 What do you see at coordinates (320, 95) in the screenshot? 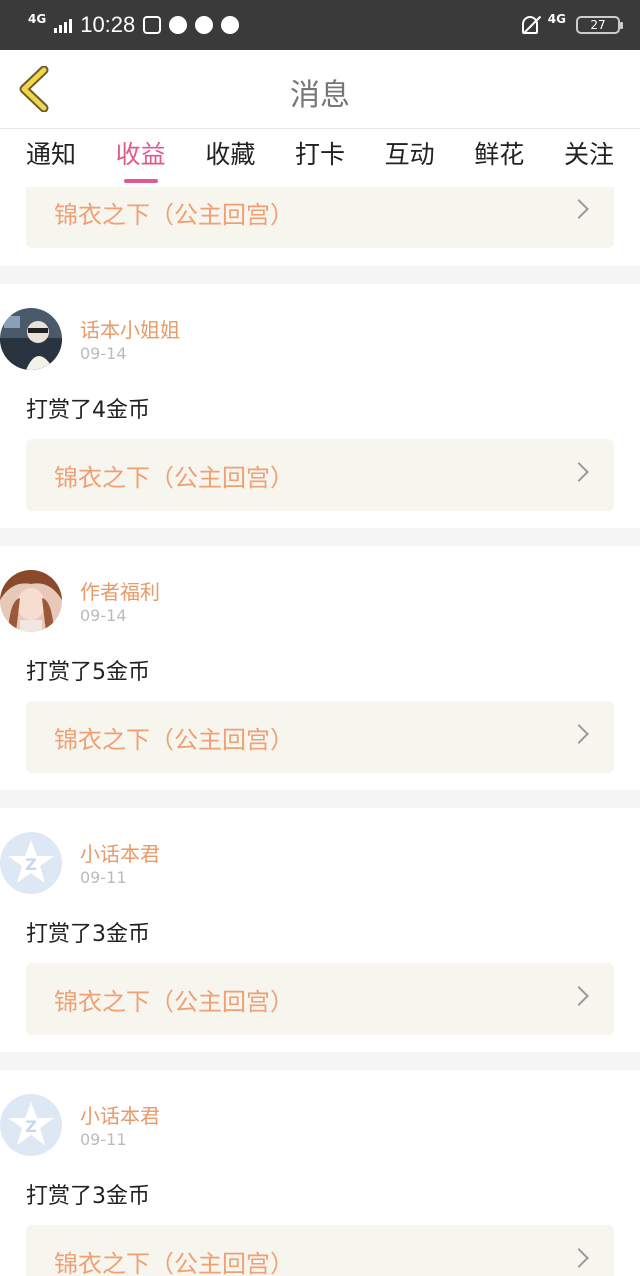
I see `page-title: 消息` at bounding box center [320, 95].